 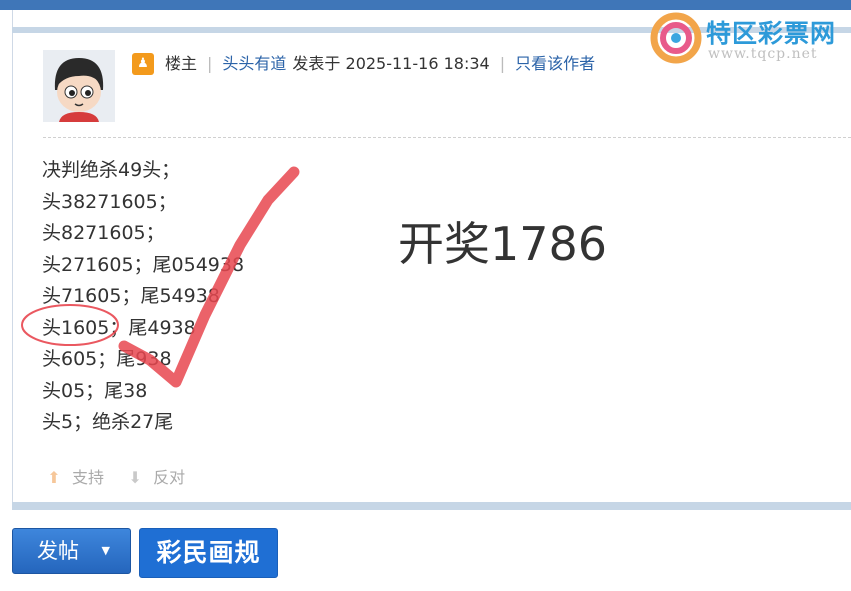 I want to click on content-line: 头8271605；, so click(x=103, y=233).